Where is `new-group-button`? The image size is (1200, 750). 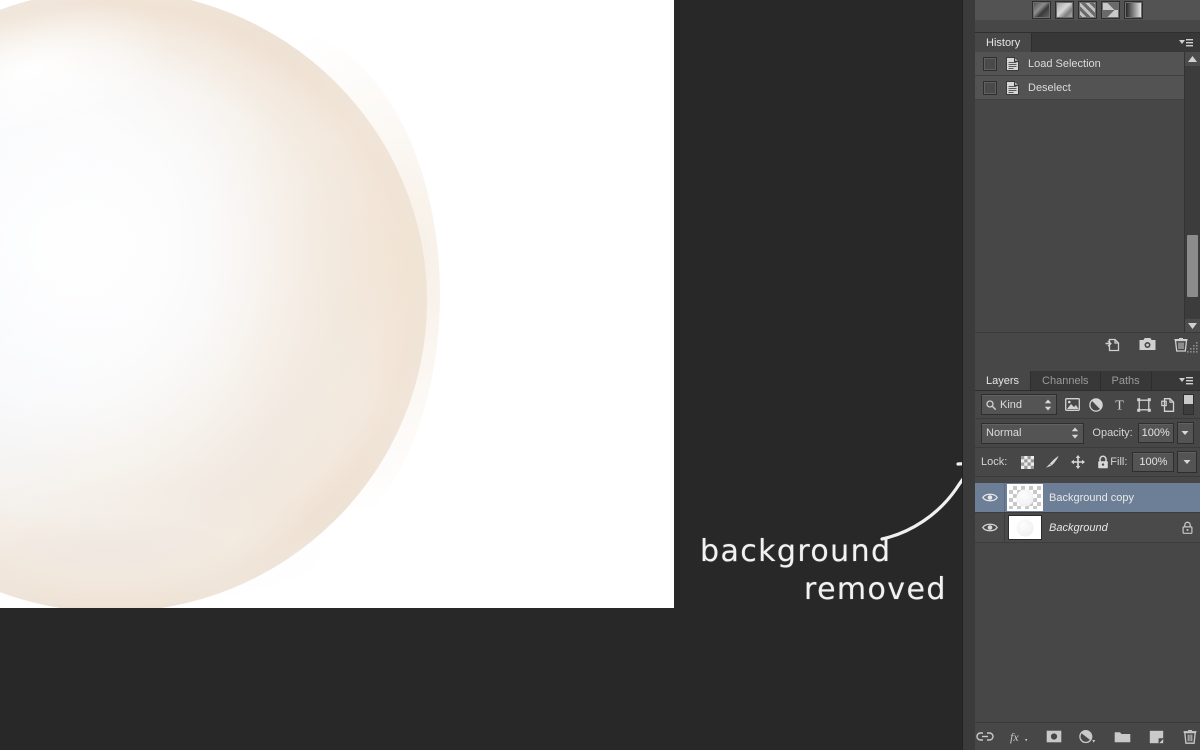
new-group-button is located at coordinates (1122, 737).